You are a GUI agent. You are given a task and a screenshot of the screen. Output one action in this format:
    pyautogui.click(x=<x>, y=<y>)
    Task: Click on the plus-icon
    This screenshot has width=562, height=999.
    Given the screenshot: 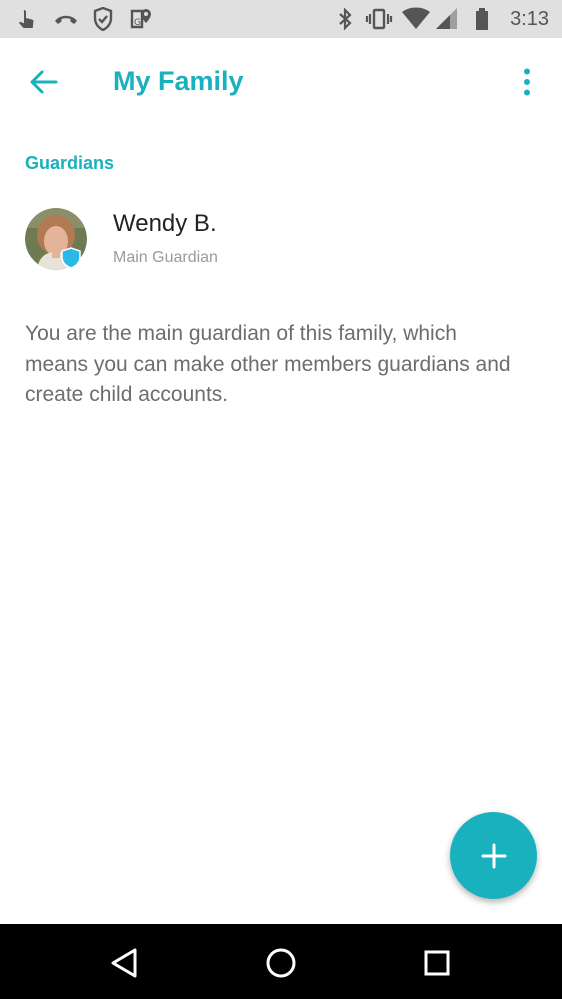 What is the action you would take?
    pyautogui.click(x=493, y=855)
    